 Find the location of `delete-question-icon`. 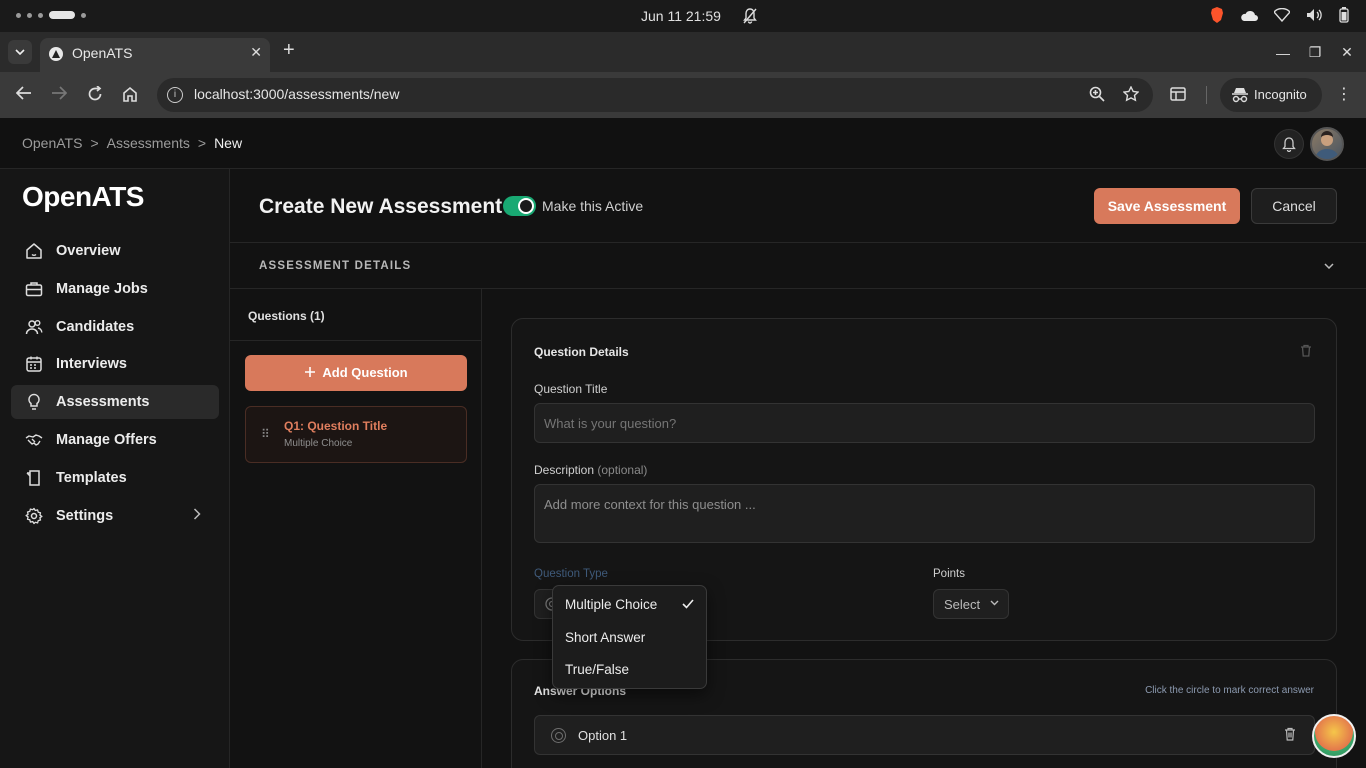

delete-question-icon is located at coordinates (1306, 353).